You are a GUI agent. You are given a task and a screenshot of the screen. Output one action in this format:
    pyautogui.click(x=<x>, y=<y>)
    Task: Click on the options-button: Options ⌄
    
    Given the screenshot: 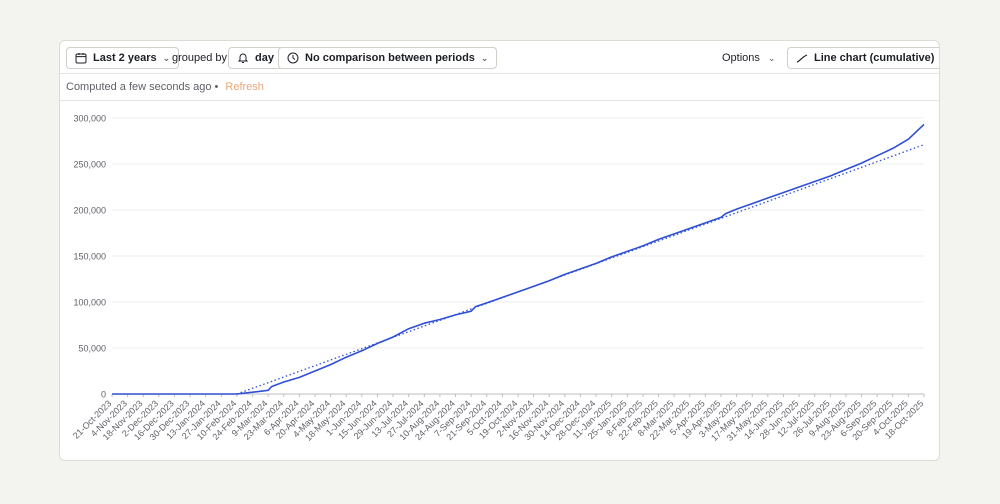 What is the action you would take?
    pyautogui.click(x=748, y=58)
    